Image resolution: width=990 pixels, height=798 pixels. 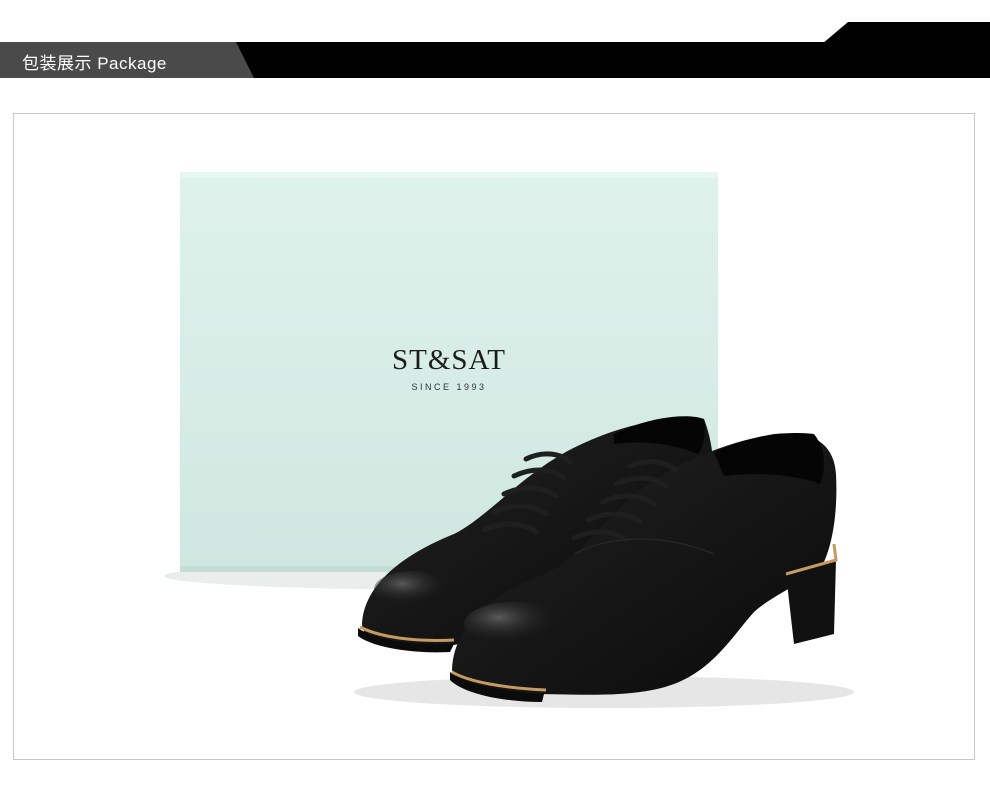 I want to click on header-tab-shape, so click(x=906, y=33).